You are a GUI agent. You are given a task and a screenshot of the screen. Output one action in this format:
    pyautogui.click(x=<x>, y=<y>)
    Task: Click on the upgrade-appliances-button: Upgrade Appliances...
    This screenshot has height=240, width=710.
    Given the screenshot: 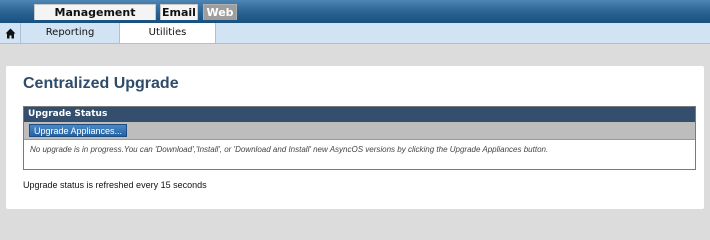 What is the action you would take?
    pyautogui.click(x=78, y=130)
    